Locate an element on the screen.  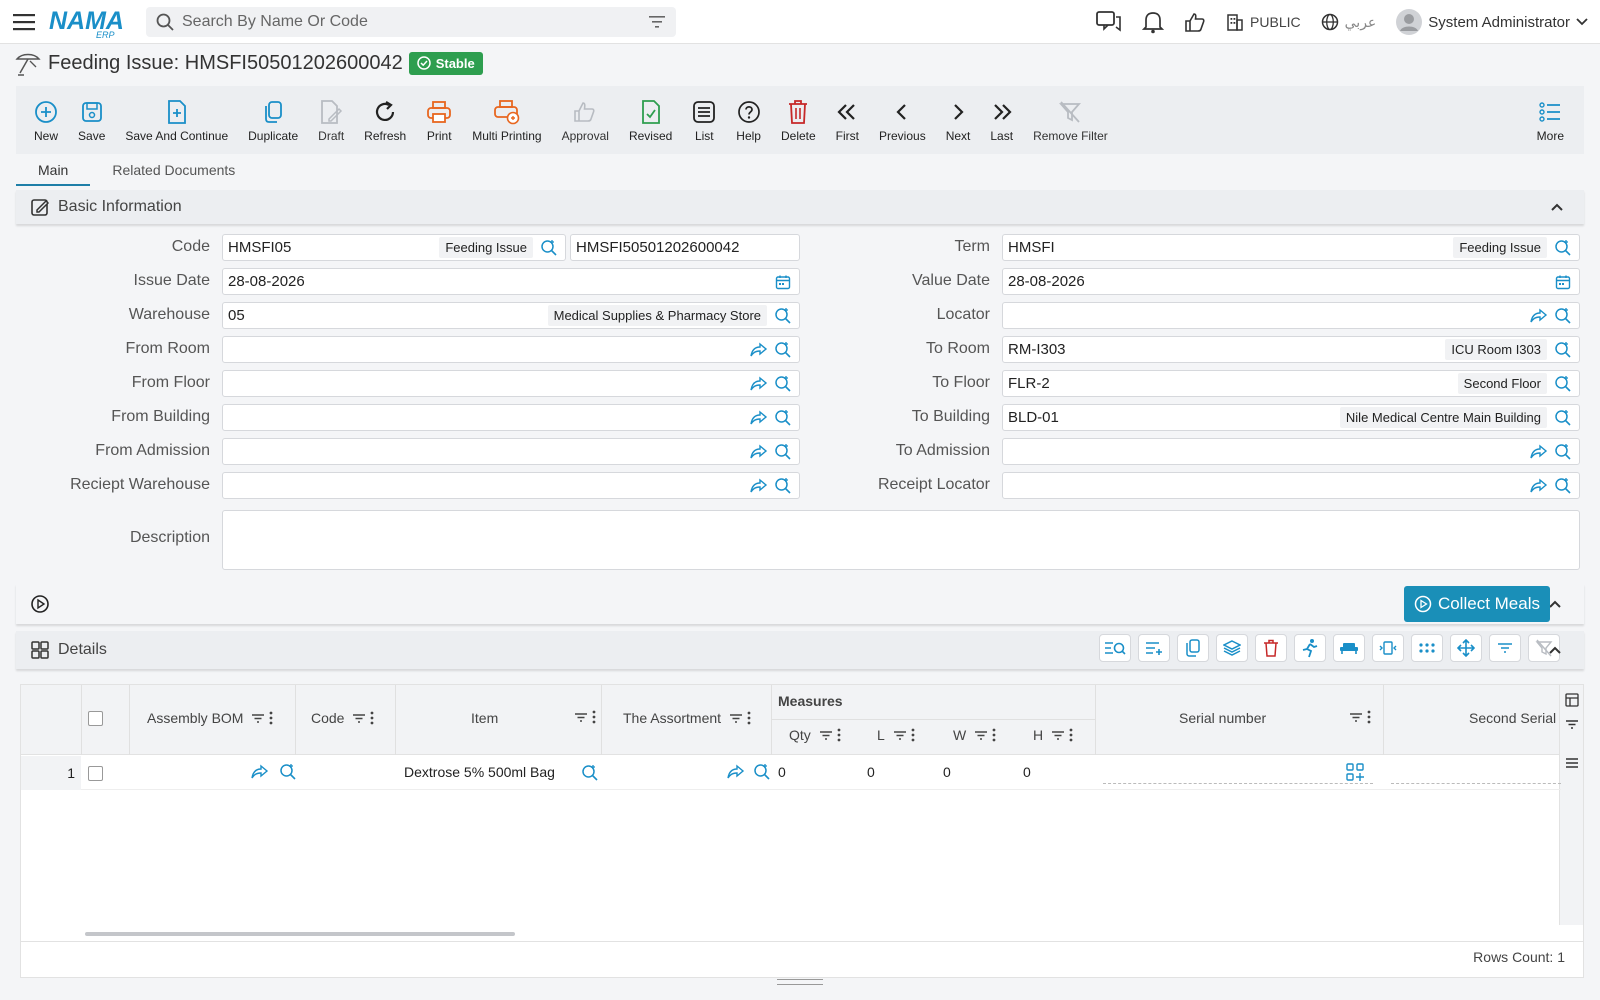
delete-button: Delete is located at coordinates (798, 120).